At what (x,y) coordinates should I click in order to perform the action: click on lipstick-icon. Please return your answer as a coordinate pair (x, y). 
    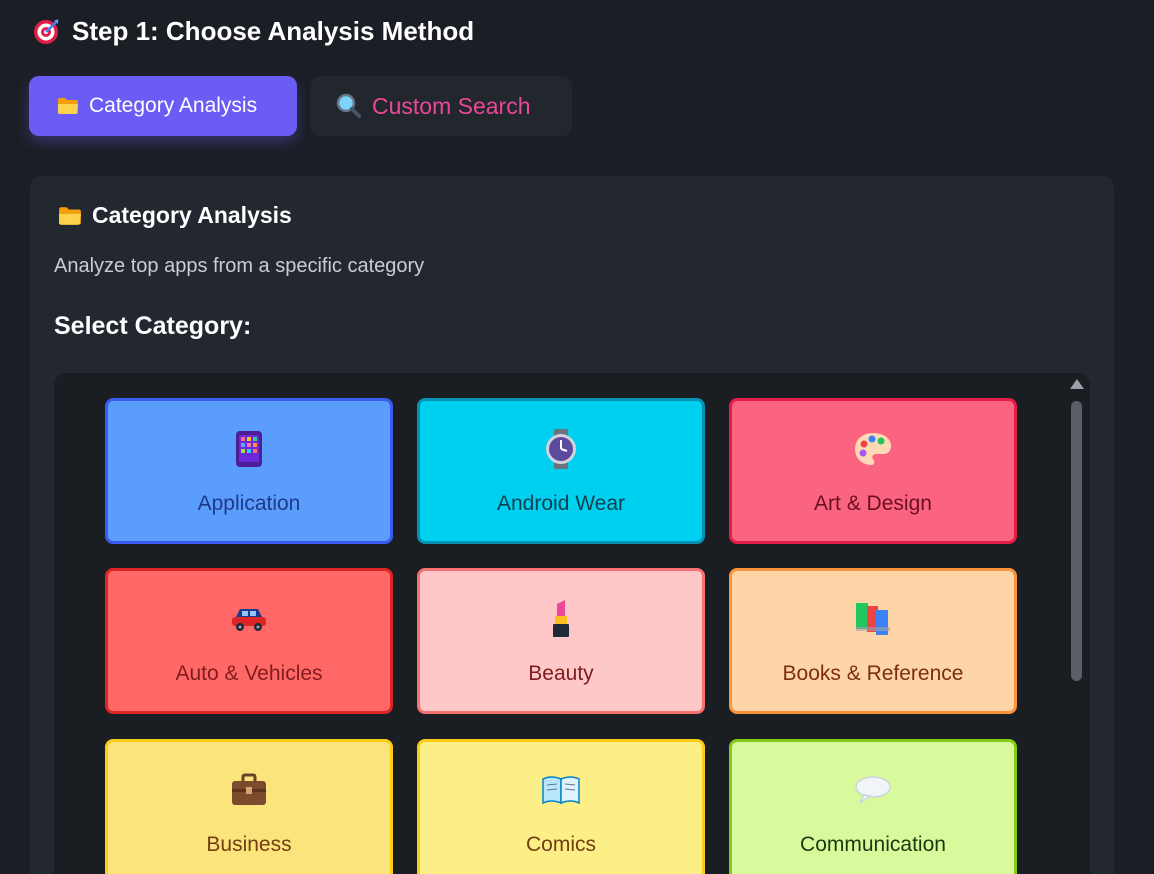
    Looking at the image, I should click on (561, 619).